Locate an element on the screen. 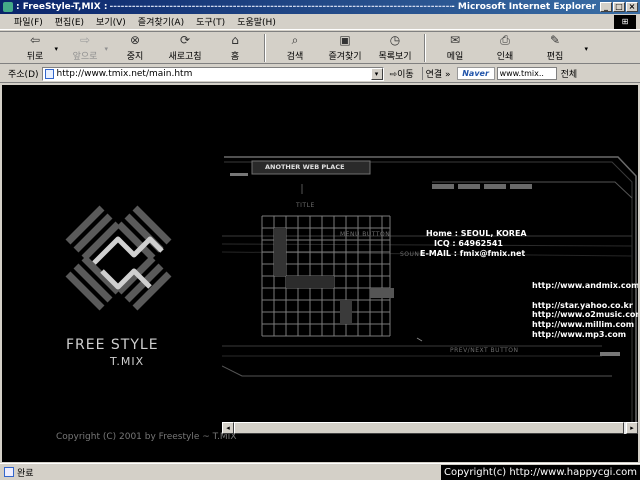  address-url: http://www.tmix.net/main.htm is located at coordinates (124, 73).